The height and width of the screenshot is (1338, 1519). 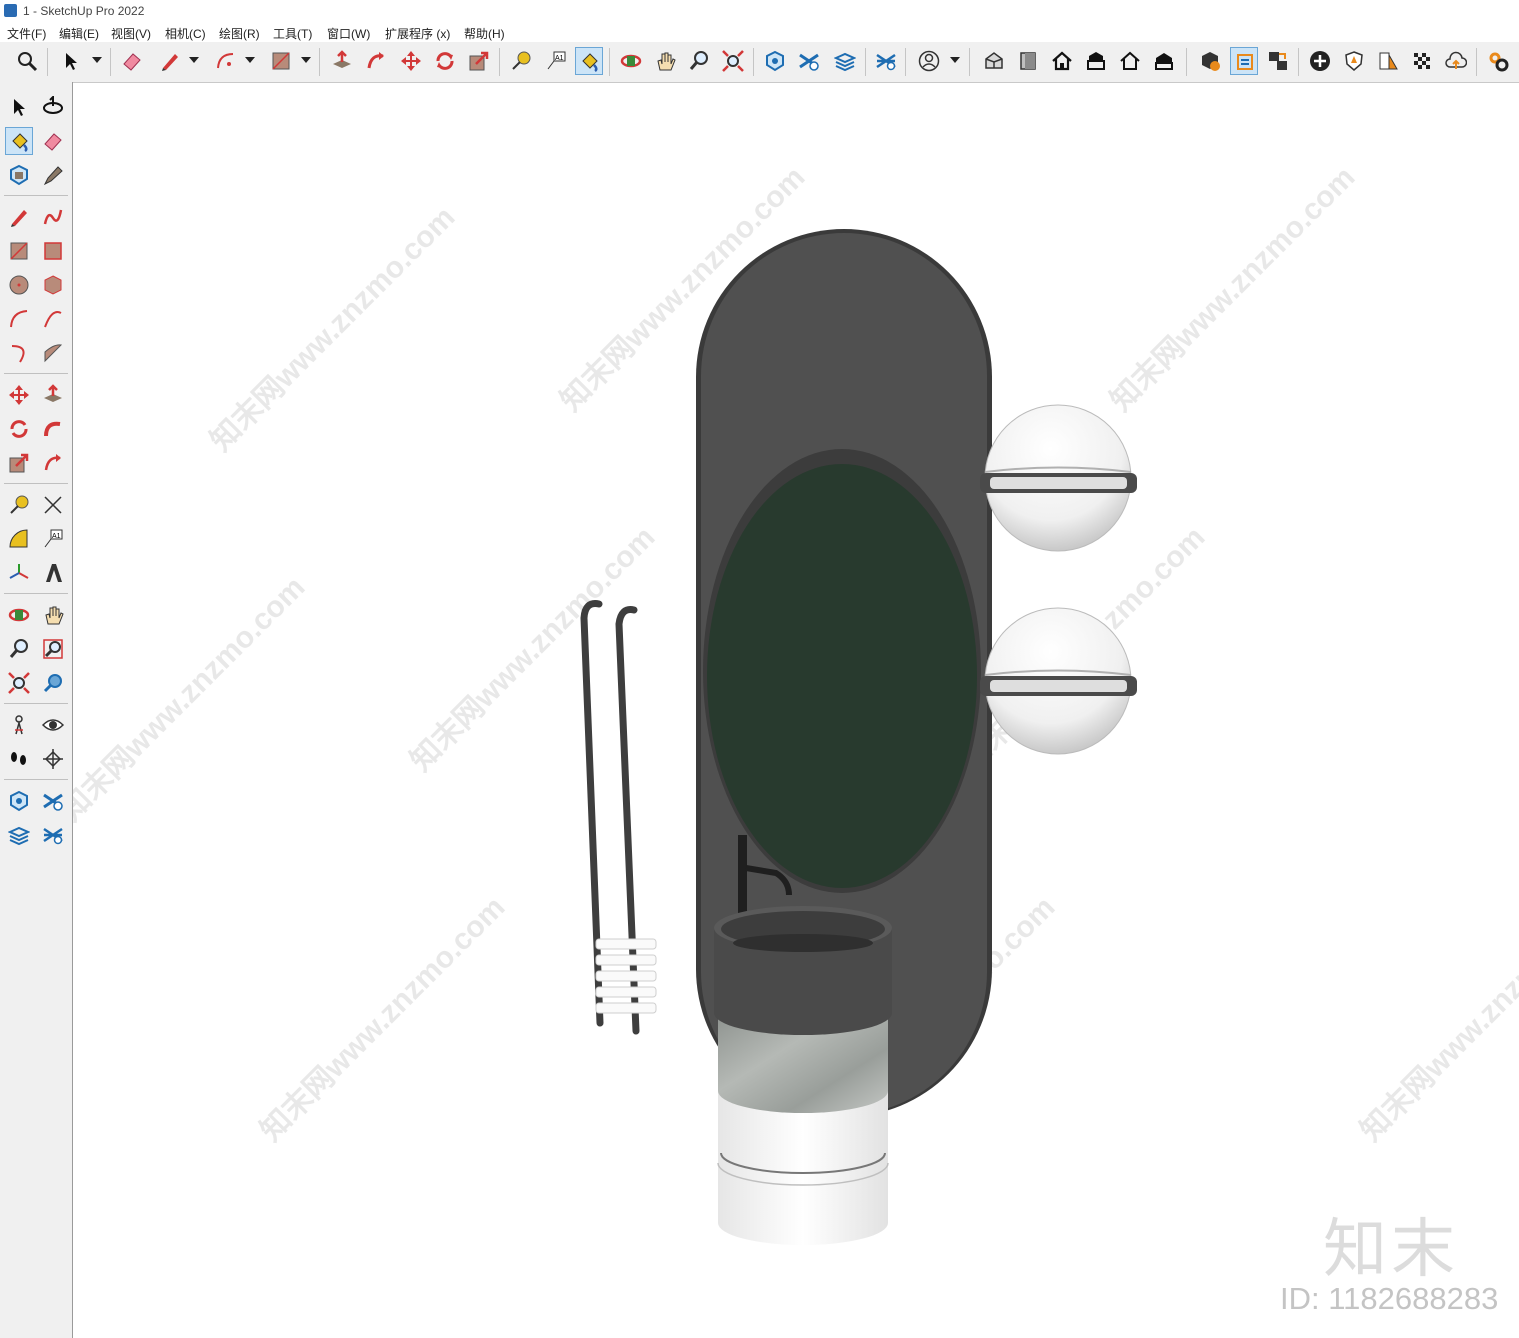 I want to click on home-icon, so click(x=1062, y=61).